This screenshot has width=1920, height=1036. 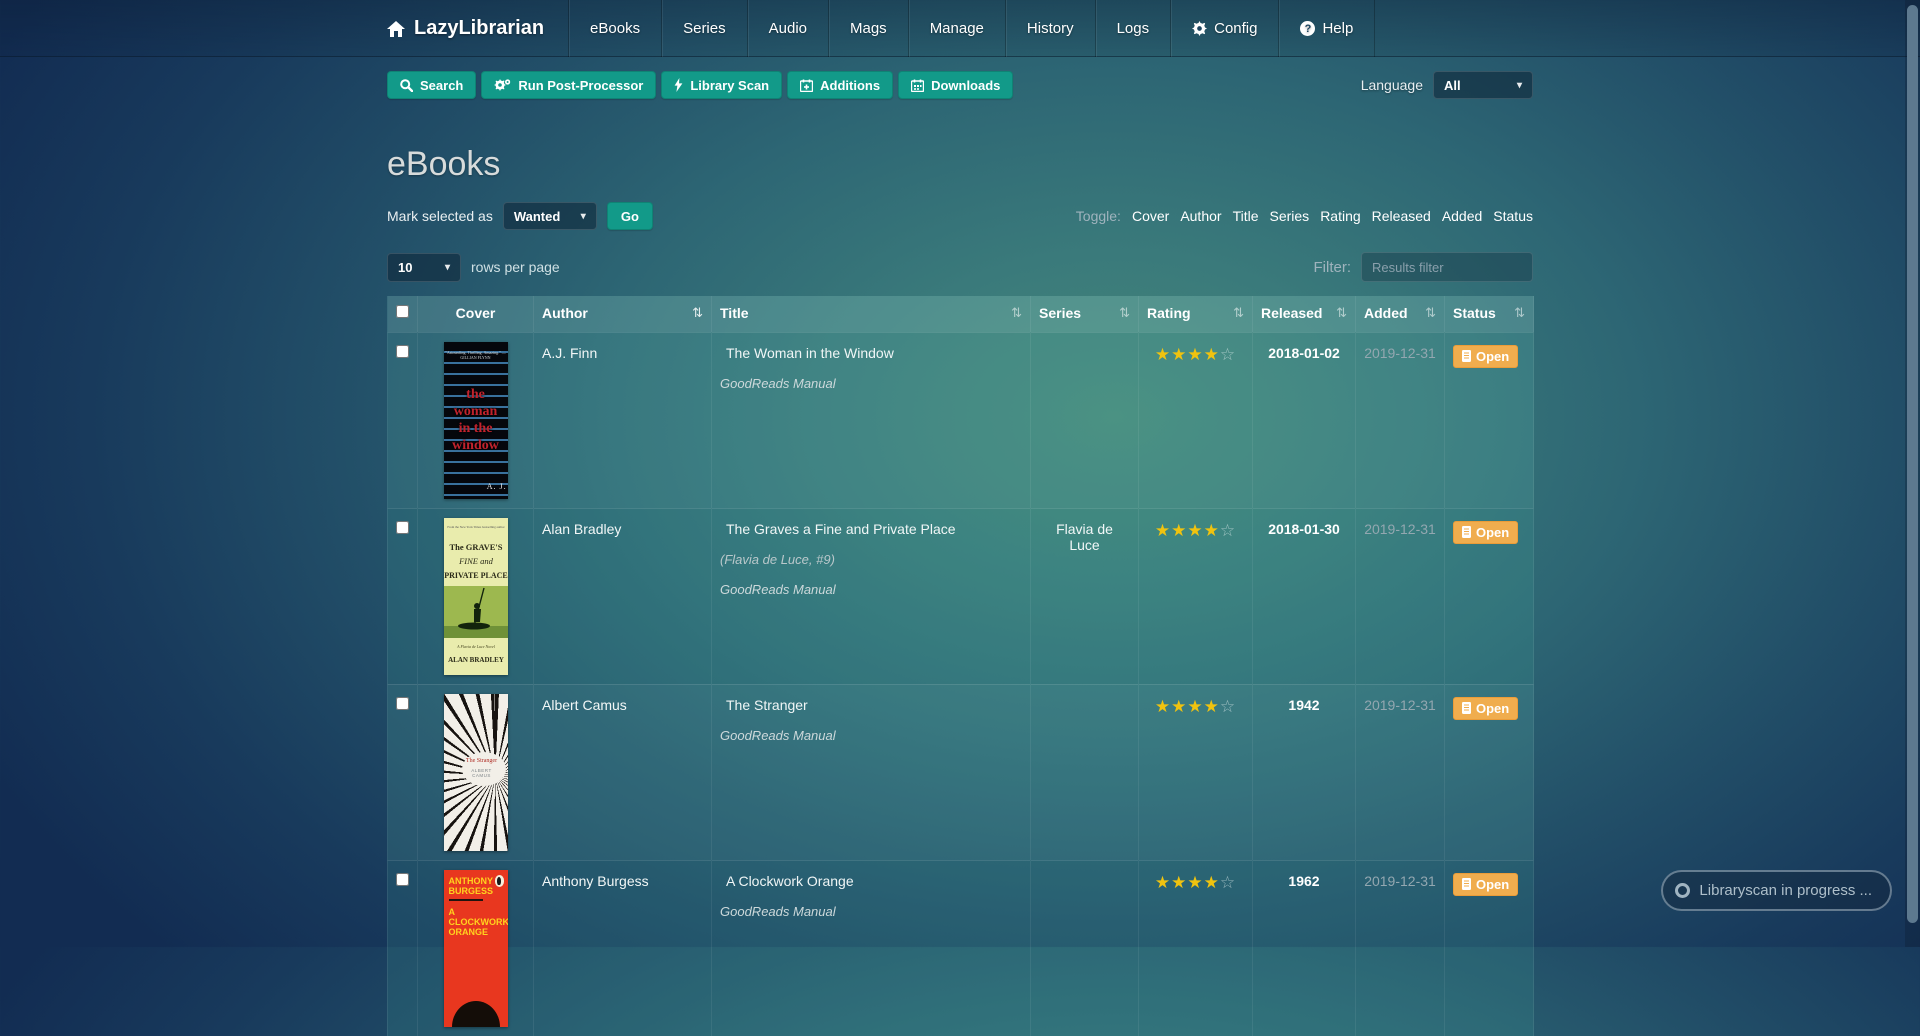 I want to click on header-rating: Rating⇅, so click(x=1196, y=314).